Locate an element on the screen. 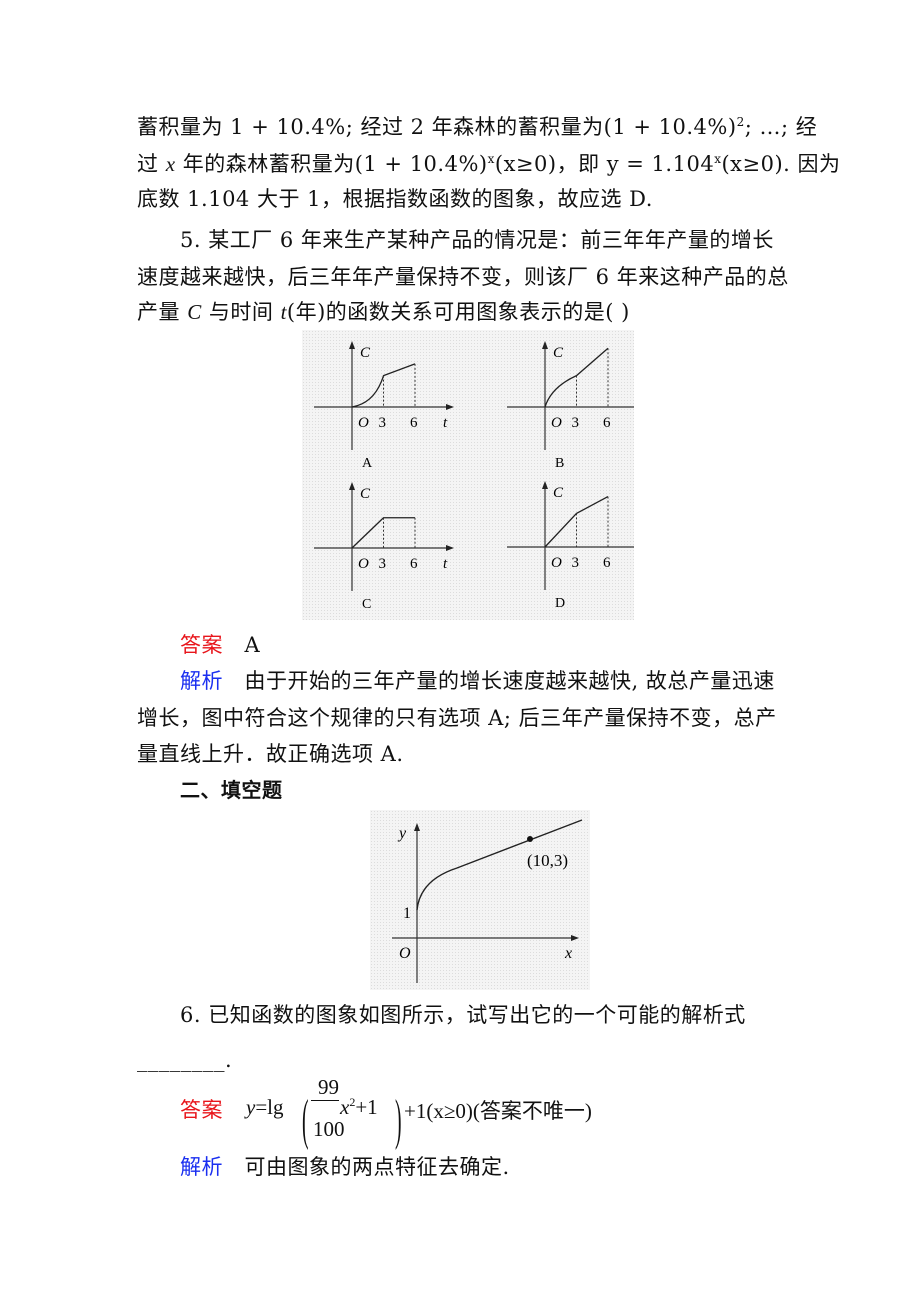 The width and height of the screenshot is (920, 1302). section-title: 二、填空题 is located at coordinates (231, 790).